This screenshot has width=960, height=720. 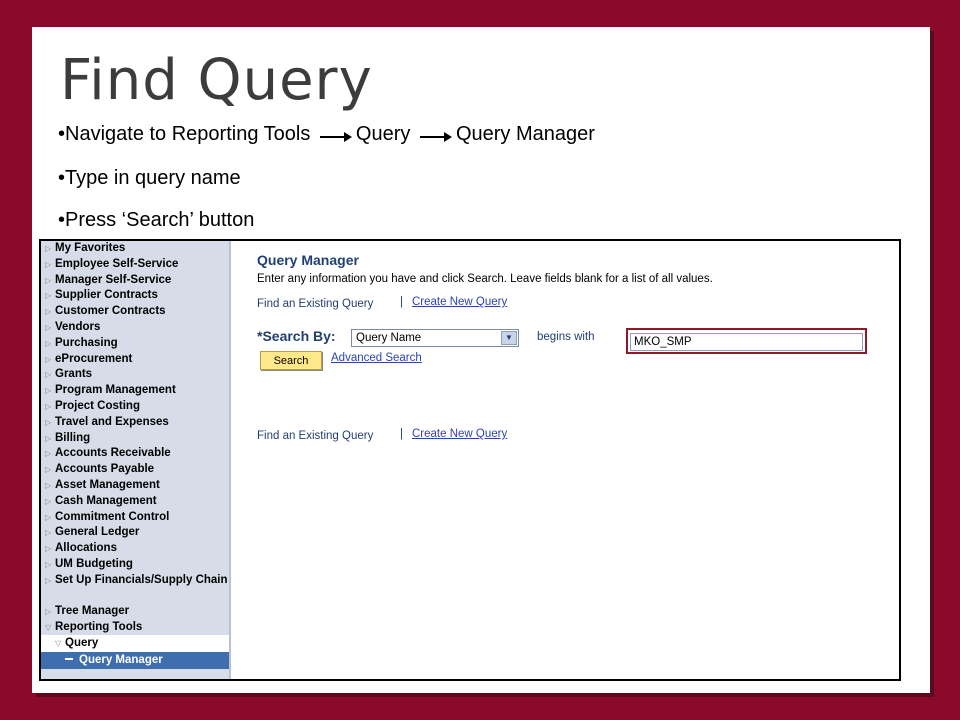 What do you see at coordinates (135, 661) in the screenshot?
I see `menu-item-query-manager: Query Manager` at bounding box center [135, 661].